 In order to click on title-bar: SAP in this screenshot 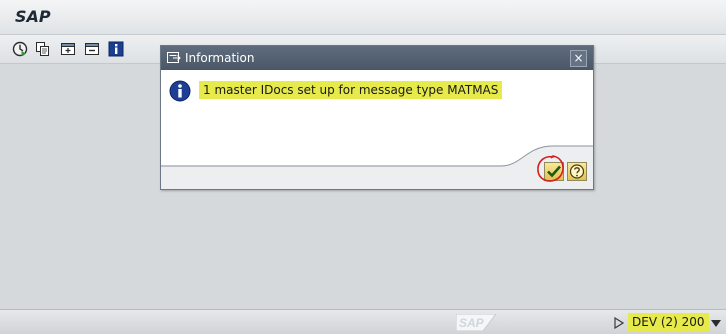, I will do `click(363, 17)`.